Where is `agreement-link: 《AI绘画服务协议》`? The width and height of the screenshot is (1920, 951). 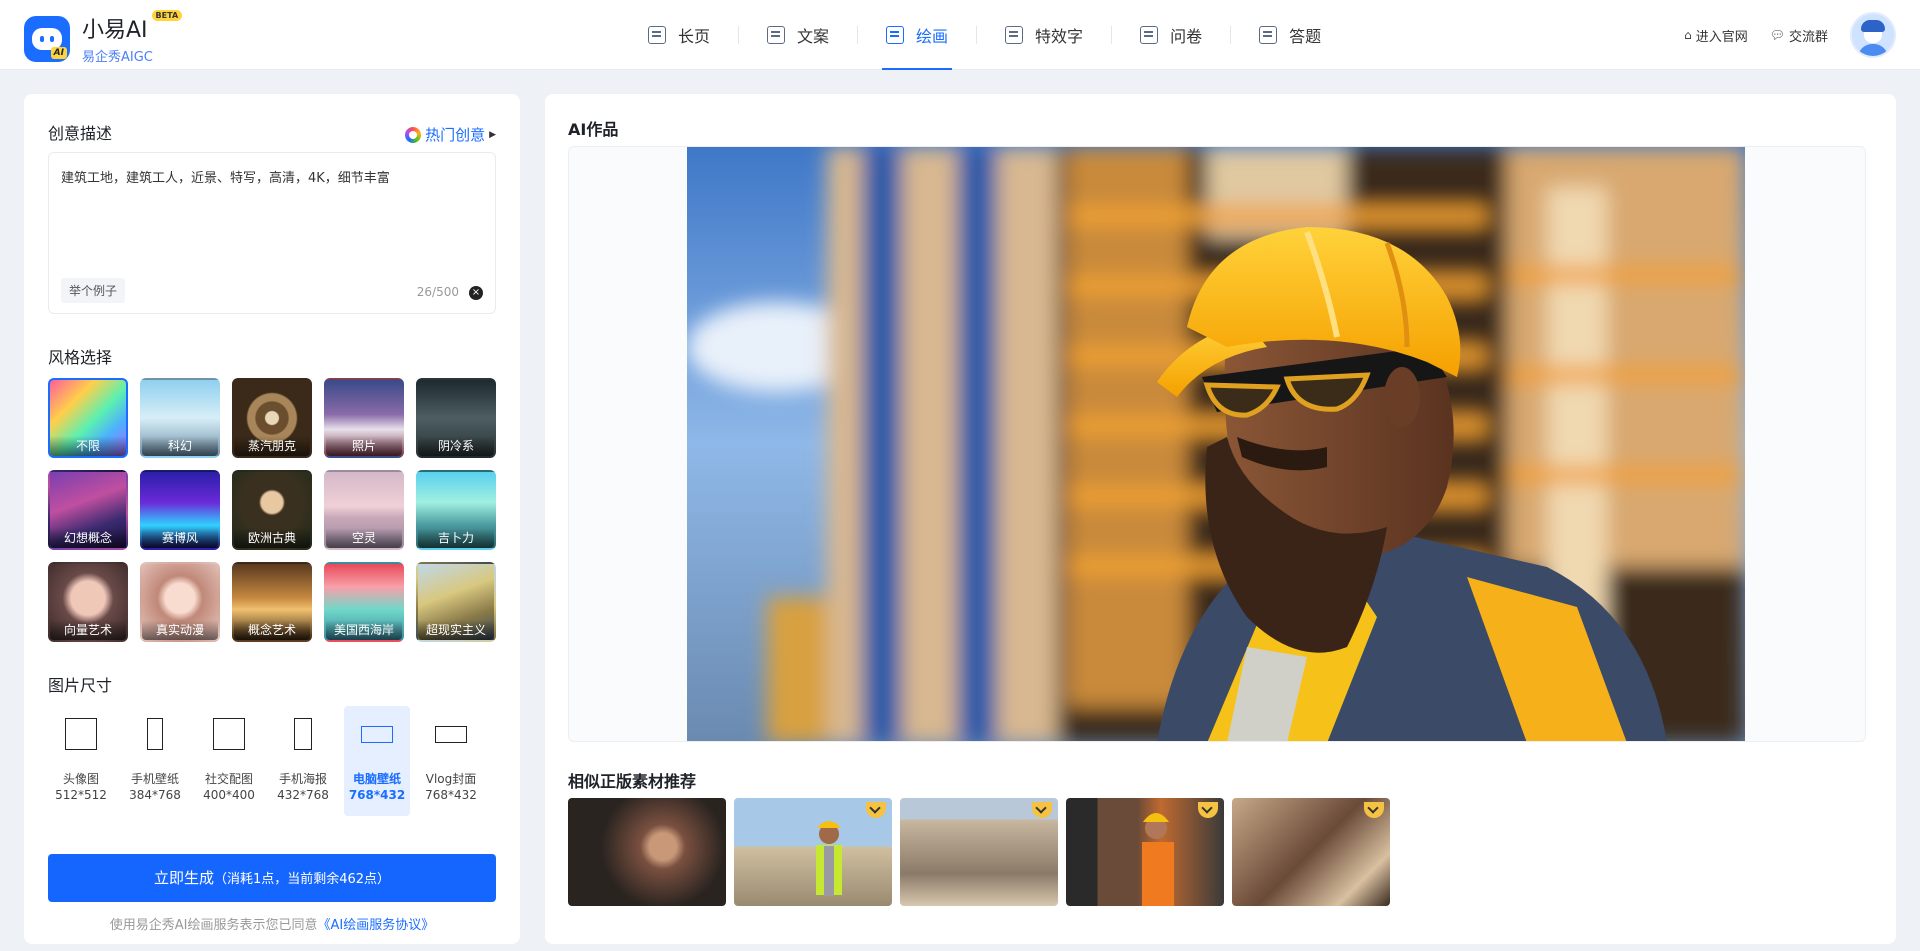 agreement-link: 《AI绘画服务协议》 is located at coordinates (376, 925).